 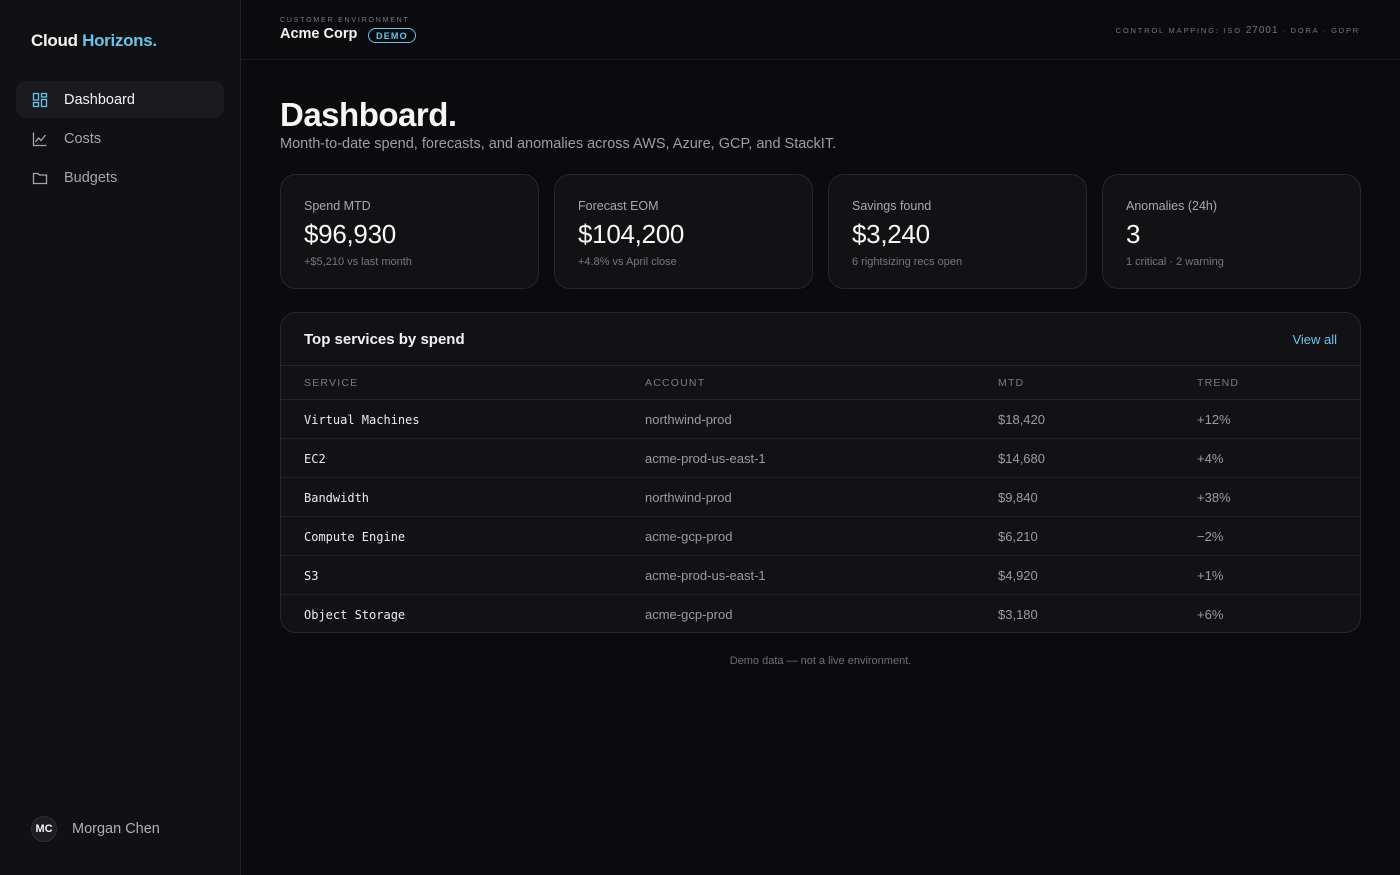 I want to click on kpi-value: 3, so click(x=1133, y=234).